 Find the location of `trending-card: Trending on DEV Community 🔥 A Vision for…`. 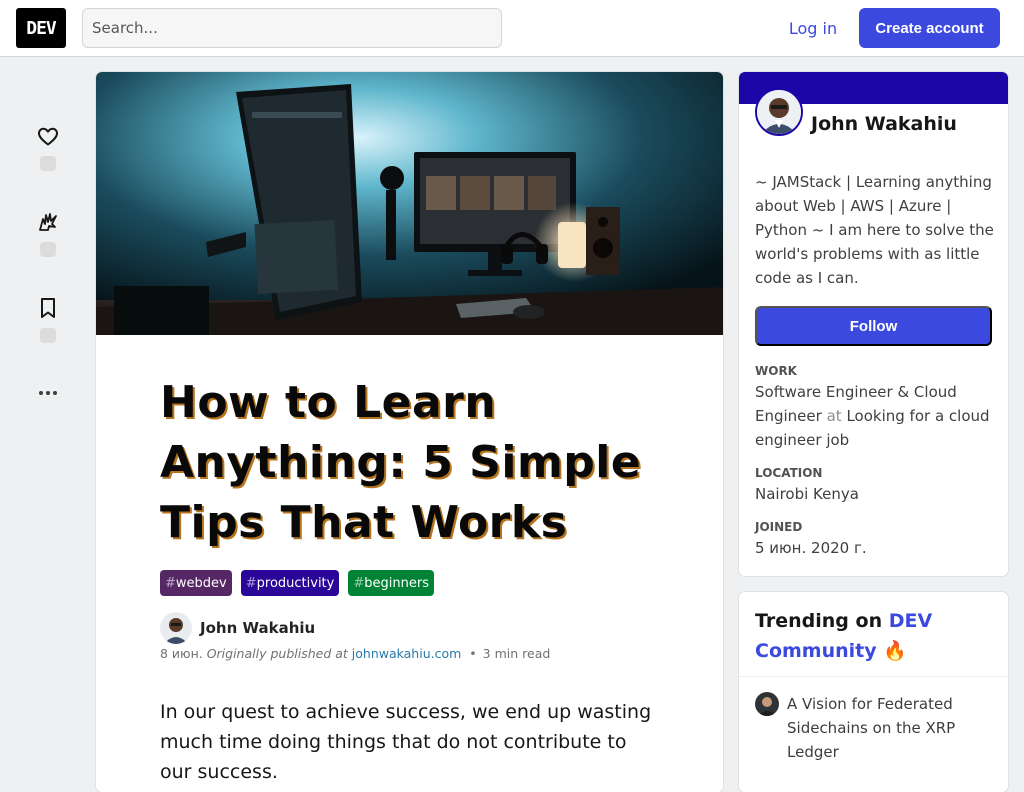

trending-card: Trending on DEV Community 🔥 A Vision for… is located at coordinates (873, 692).